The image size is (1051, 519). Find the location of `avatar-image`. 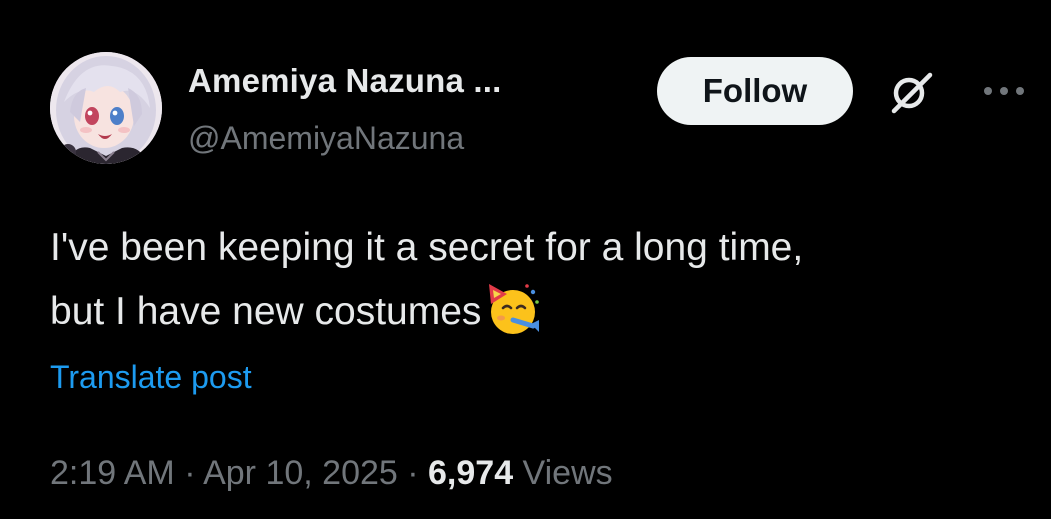

avatar-image is located at coordinates (106, 108).